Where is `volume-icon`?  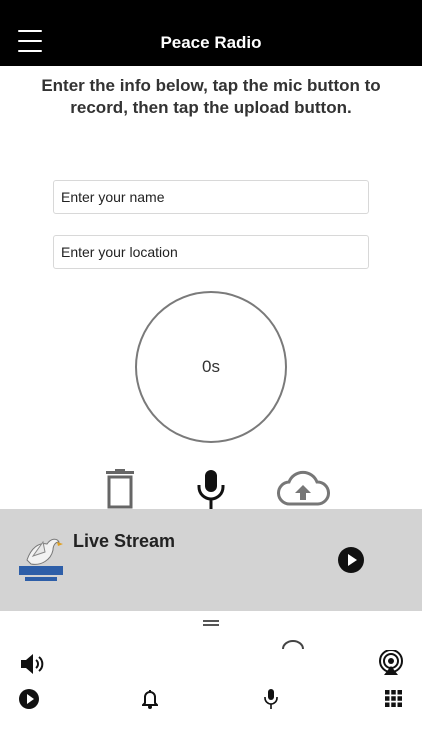 volume-icon is located at coordinates (32, 664).